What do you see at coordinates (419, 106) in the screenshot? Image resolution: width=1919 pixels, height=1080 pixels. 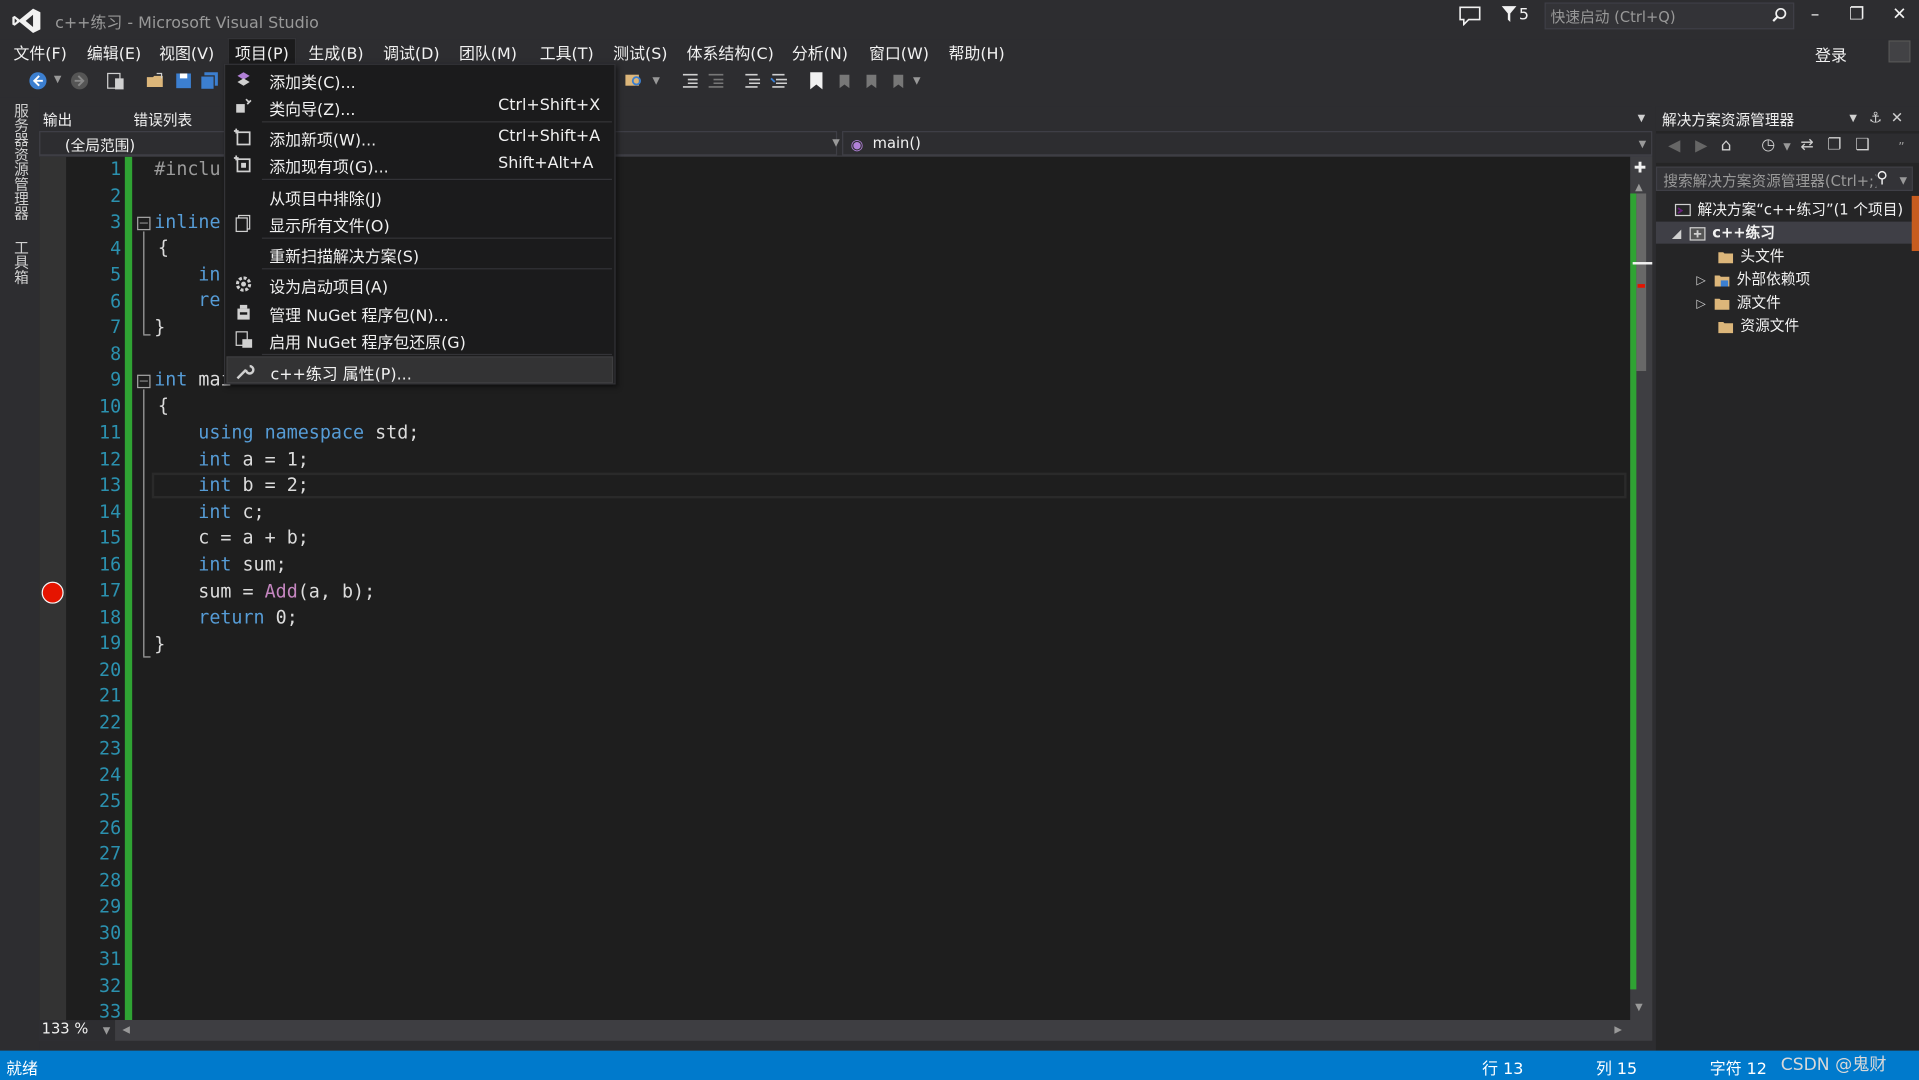 I see `menu-item-class-wizard: 类向导(Z)... Ctrl+Shift+X` at bounding box center [419, 106].